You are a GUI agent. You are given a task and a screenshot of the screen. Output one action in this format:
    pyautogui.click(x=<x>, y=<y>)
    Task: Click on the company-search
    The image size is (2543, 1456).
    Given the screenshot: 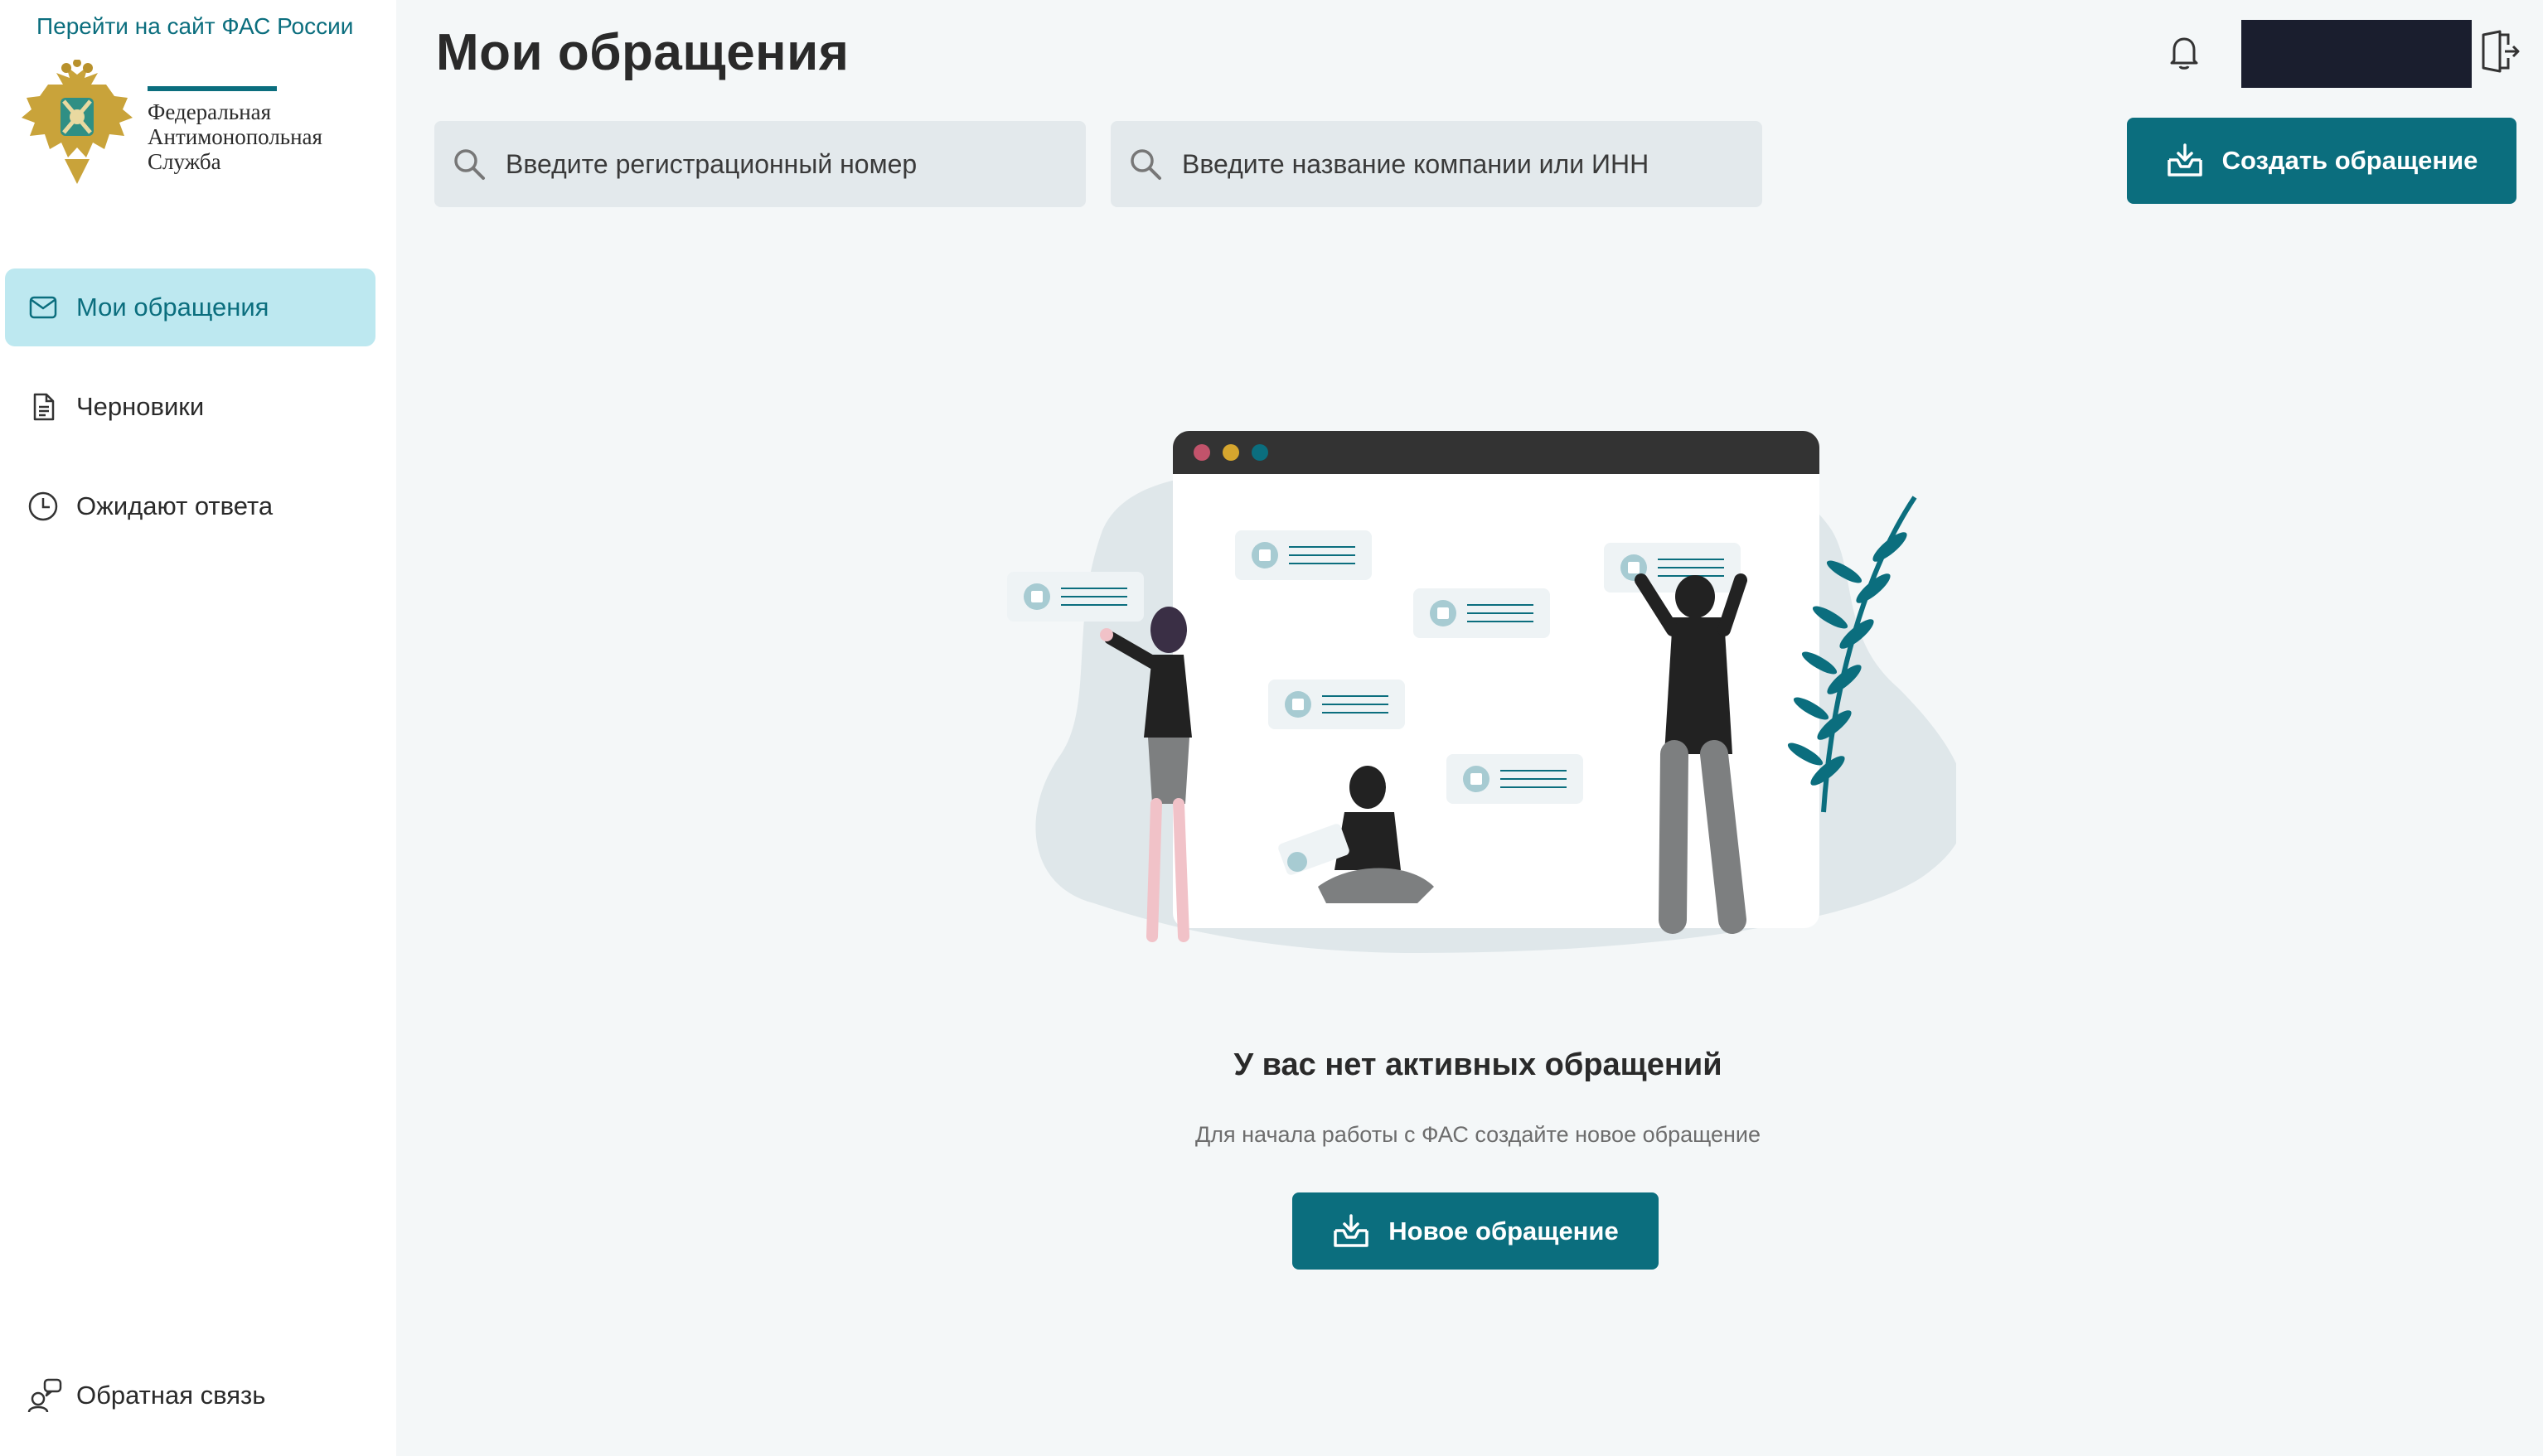 What is the action you would take?
    pyautogui.click(x=1436, y=164)
    